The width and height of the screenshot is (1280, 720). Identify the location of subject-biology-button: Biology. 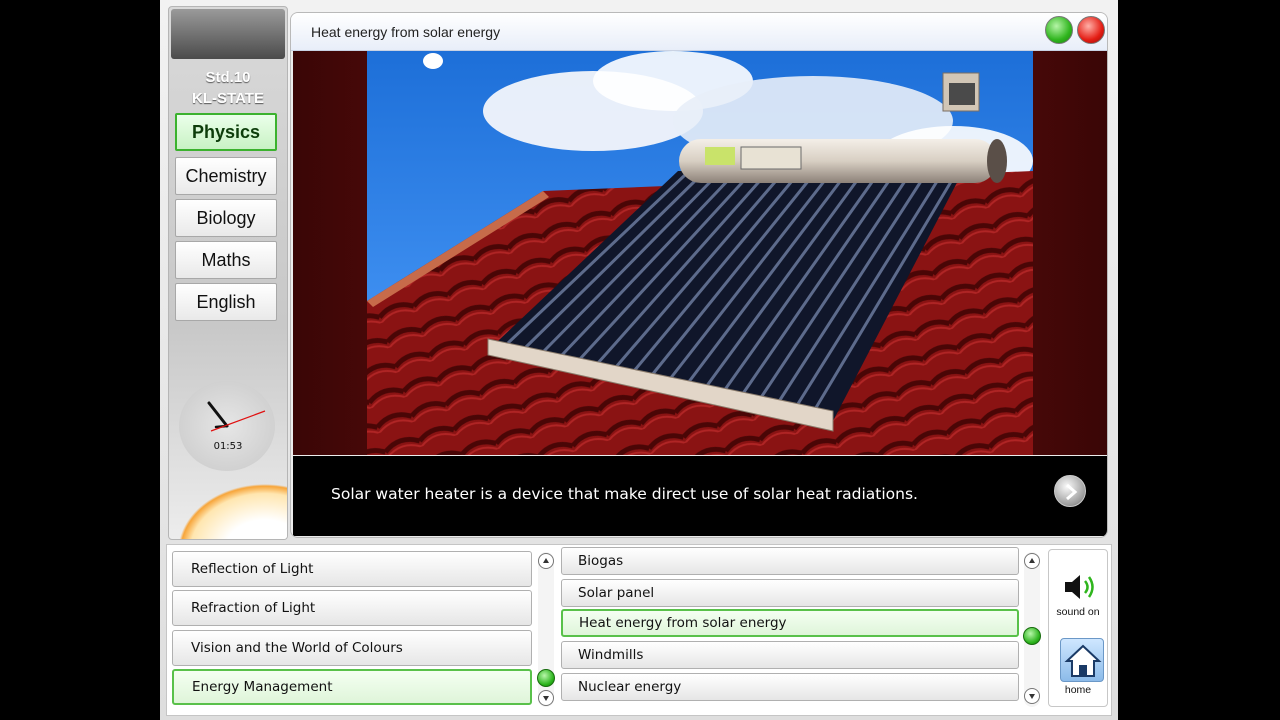
(226, 218).